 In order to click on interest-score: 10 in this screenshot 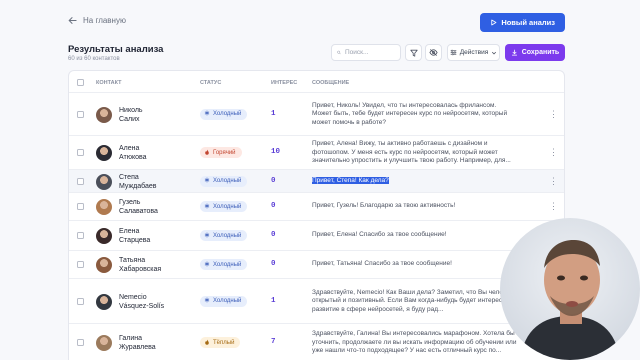, I will do `click(276, 152)`.